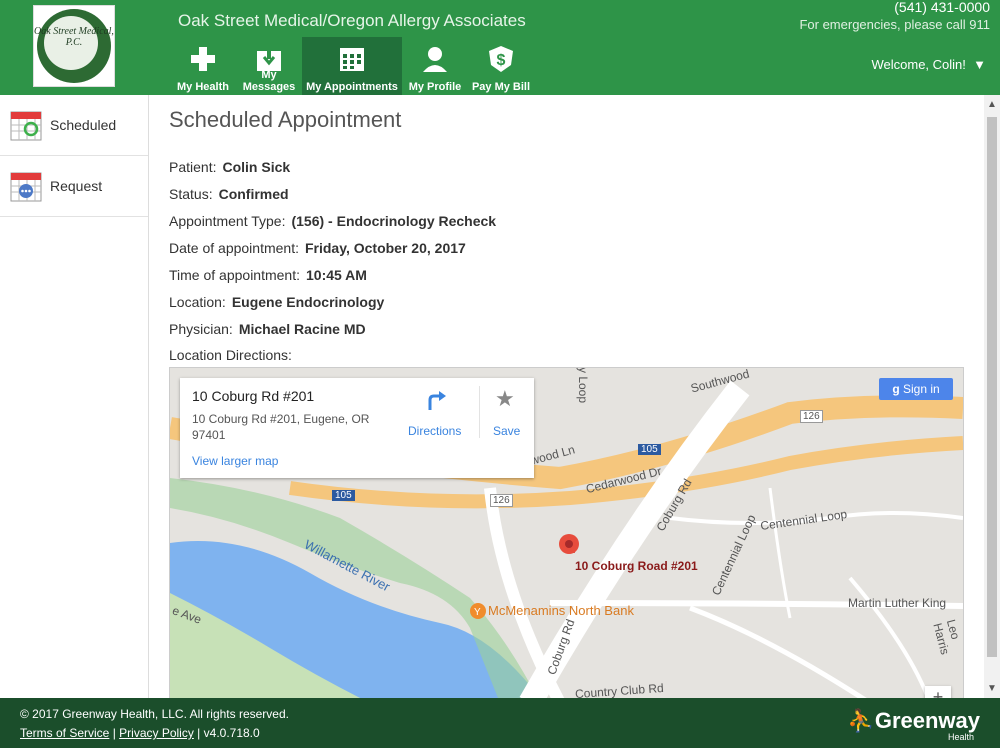 The width and height of the screenshot is (1000, 748). What do you see at coordinates (437, 401) in the screenshot?
I see `directions-icon` at bounding box center [437, 401].